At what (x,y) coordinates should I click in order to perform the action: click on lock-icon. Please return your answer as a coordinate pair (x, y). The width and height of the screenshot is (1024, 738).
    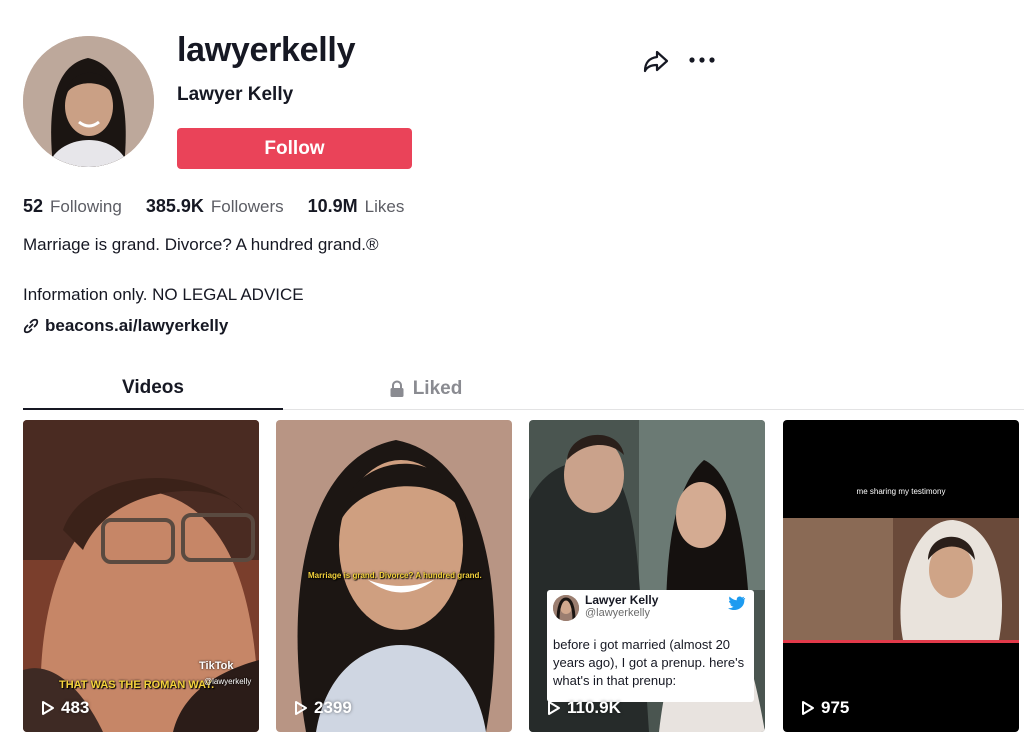
    Looking at the image, I should click on (397, 388).